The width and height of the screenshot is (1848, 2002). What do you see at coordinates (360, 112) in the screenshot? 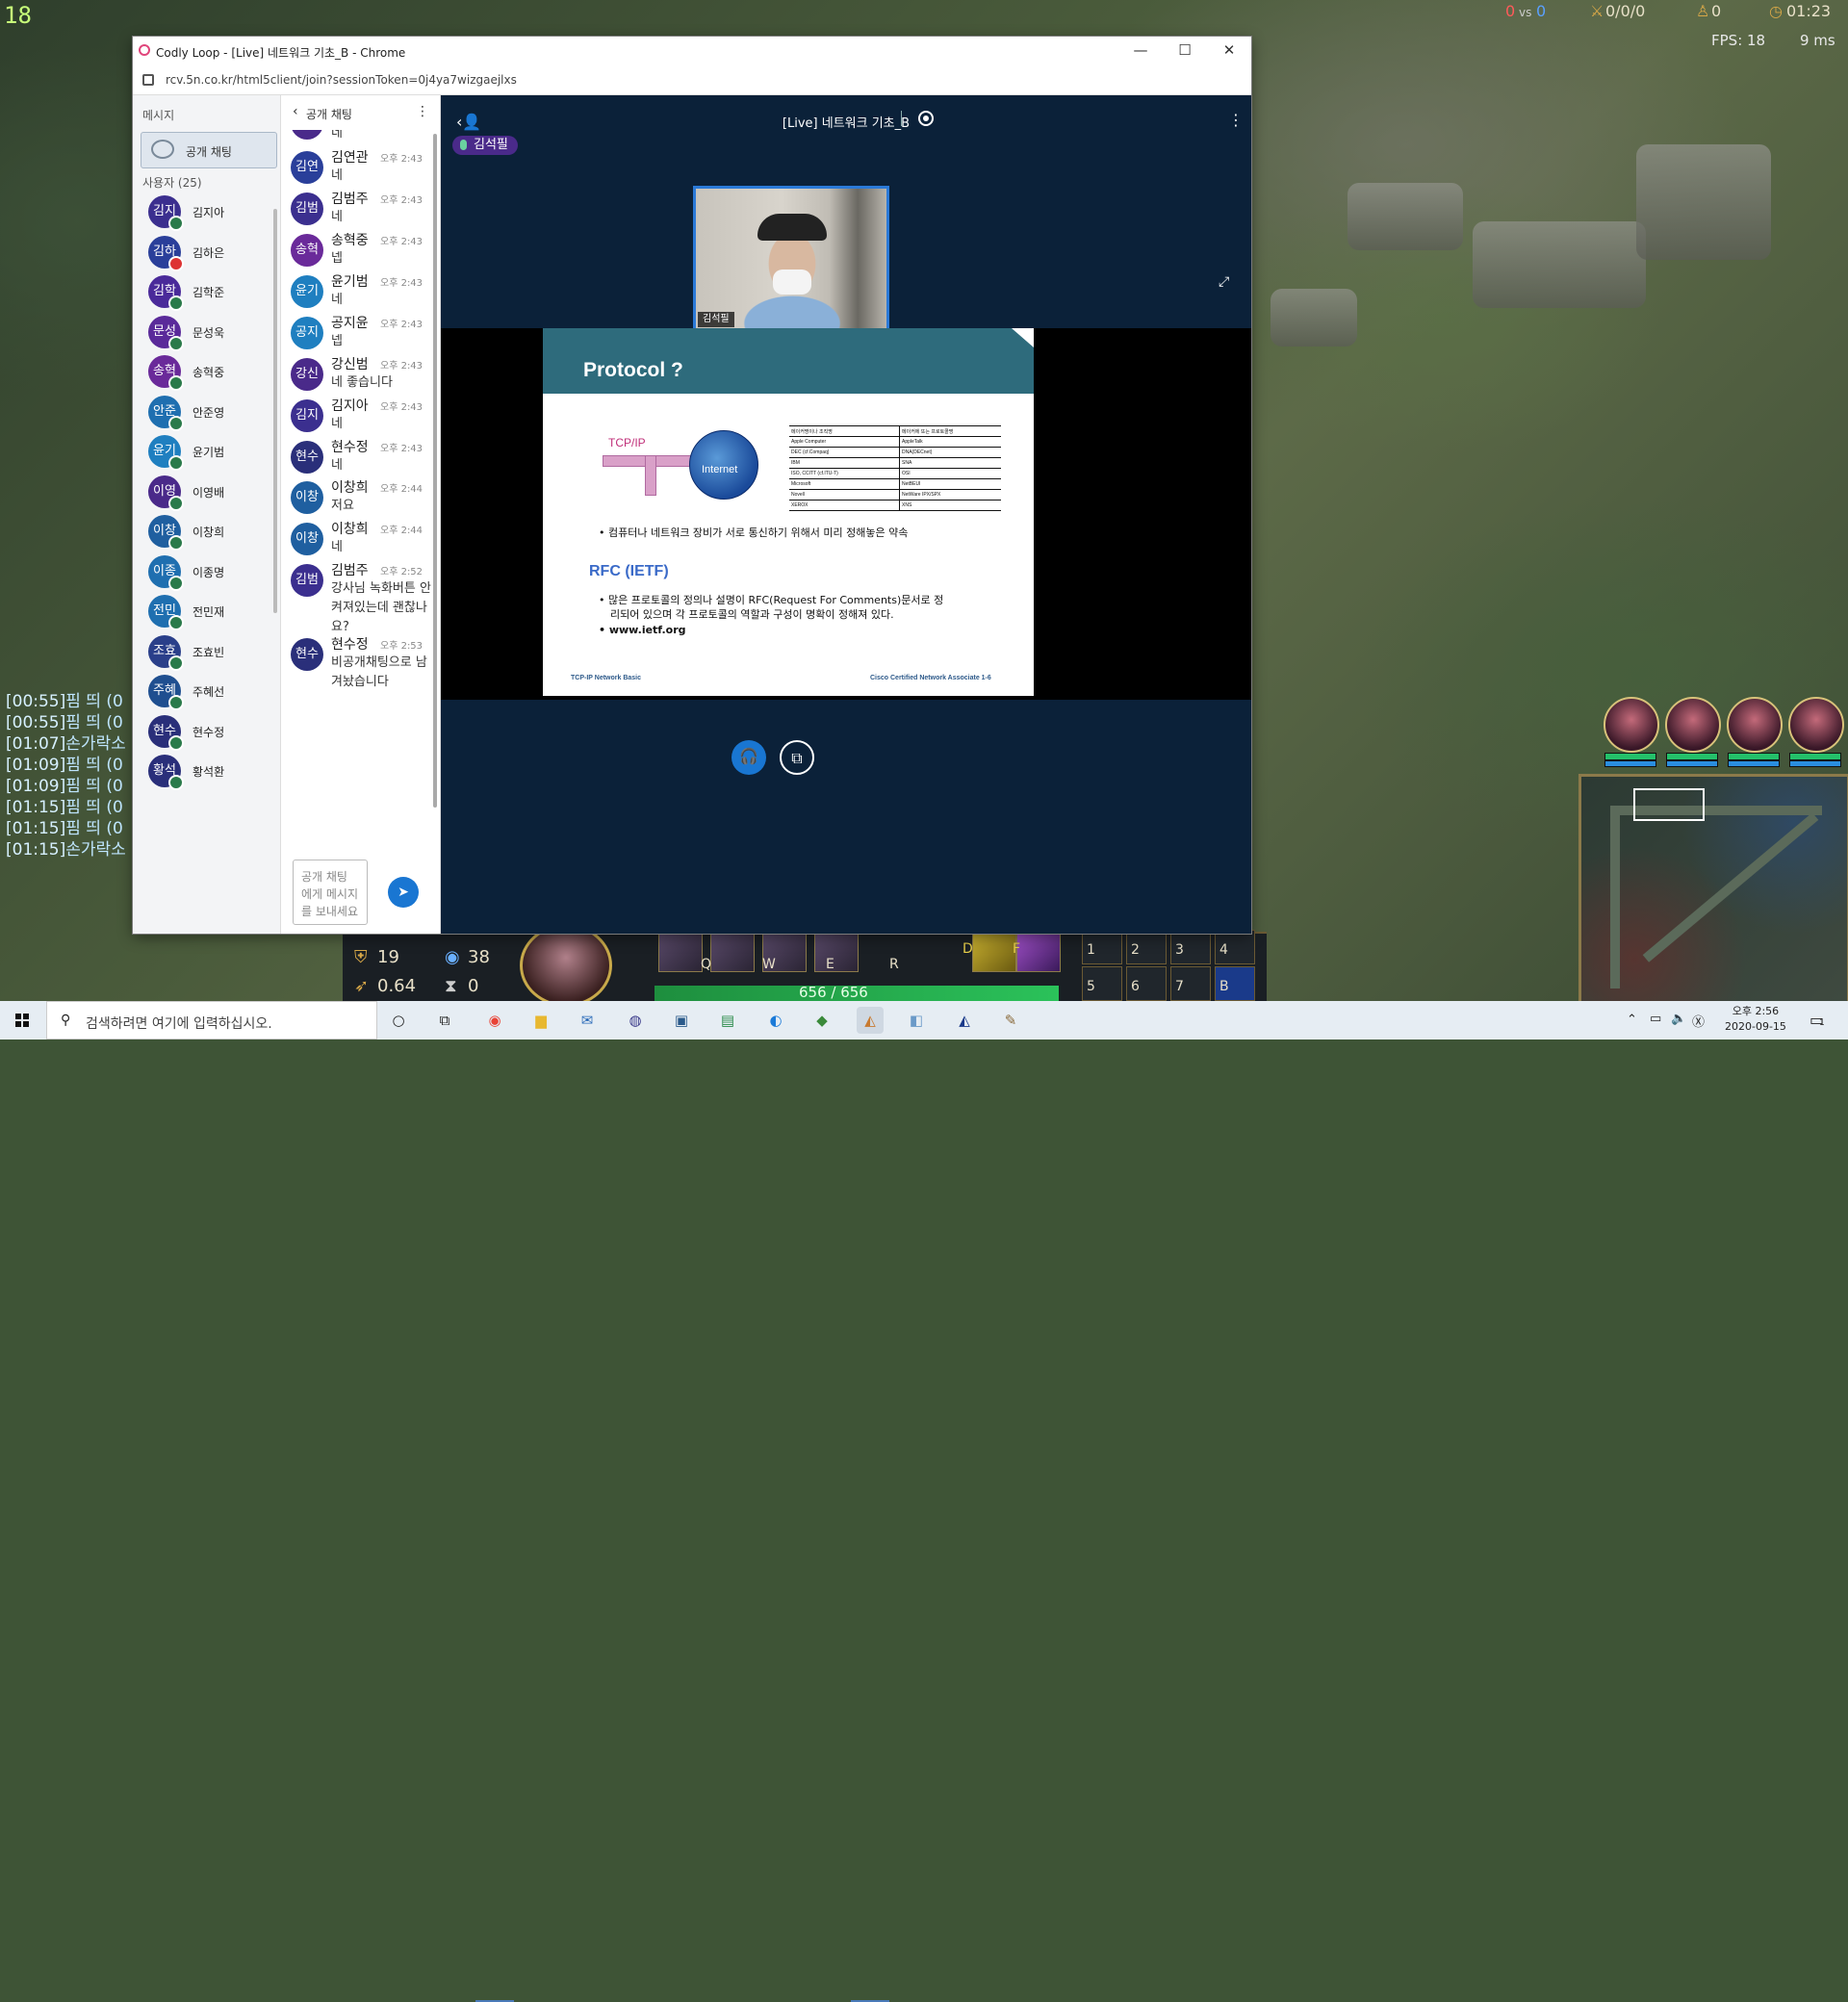
I see `chat-header: ‹ 공개 채팅 ⋮` at bounding box center [360, 112].